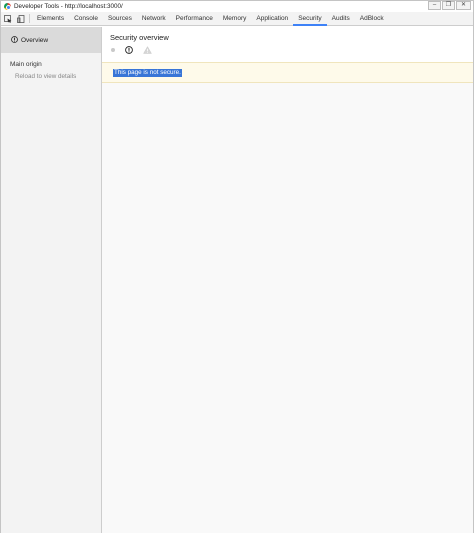 The width and height of the screenshot is (474, 533). Describe the element at coordinates (113, 50) in the screenshot. I see `secure-indicator-icon` at that location.